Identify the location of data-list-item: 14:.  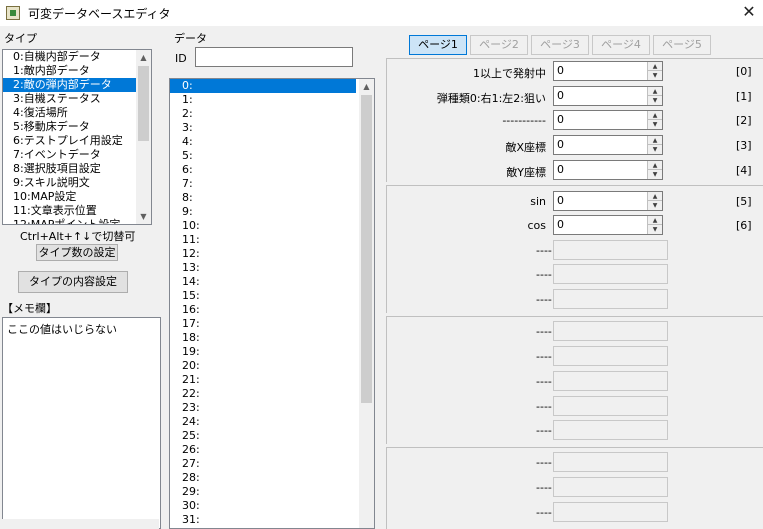
(263, 282).